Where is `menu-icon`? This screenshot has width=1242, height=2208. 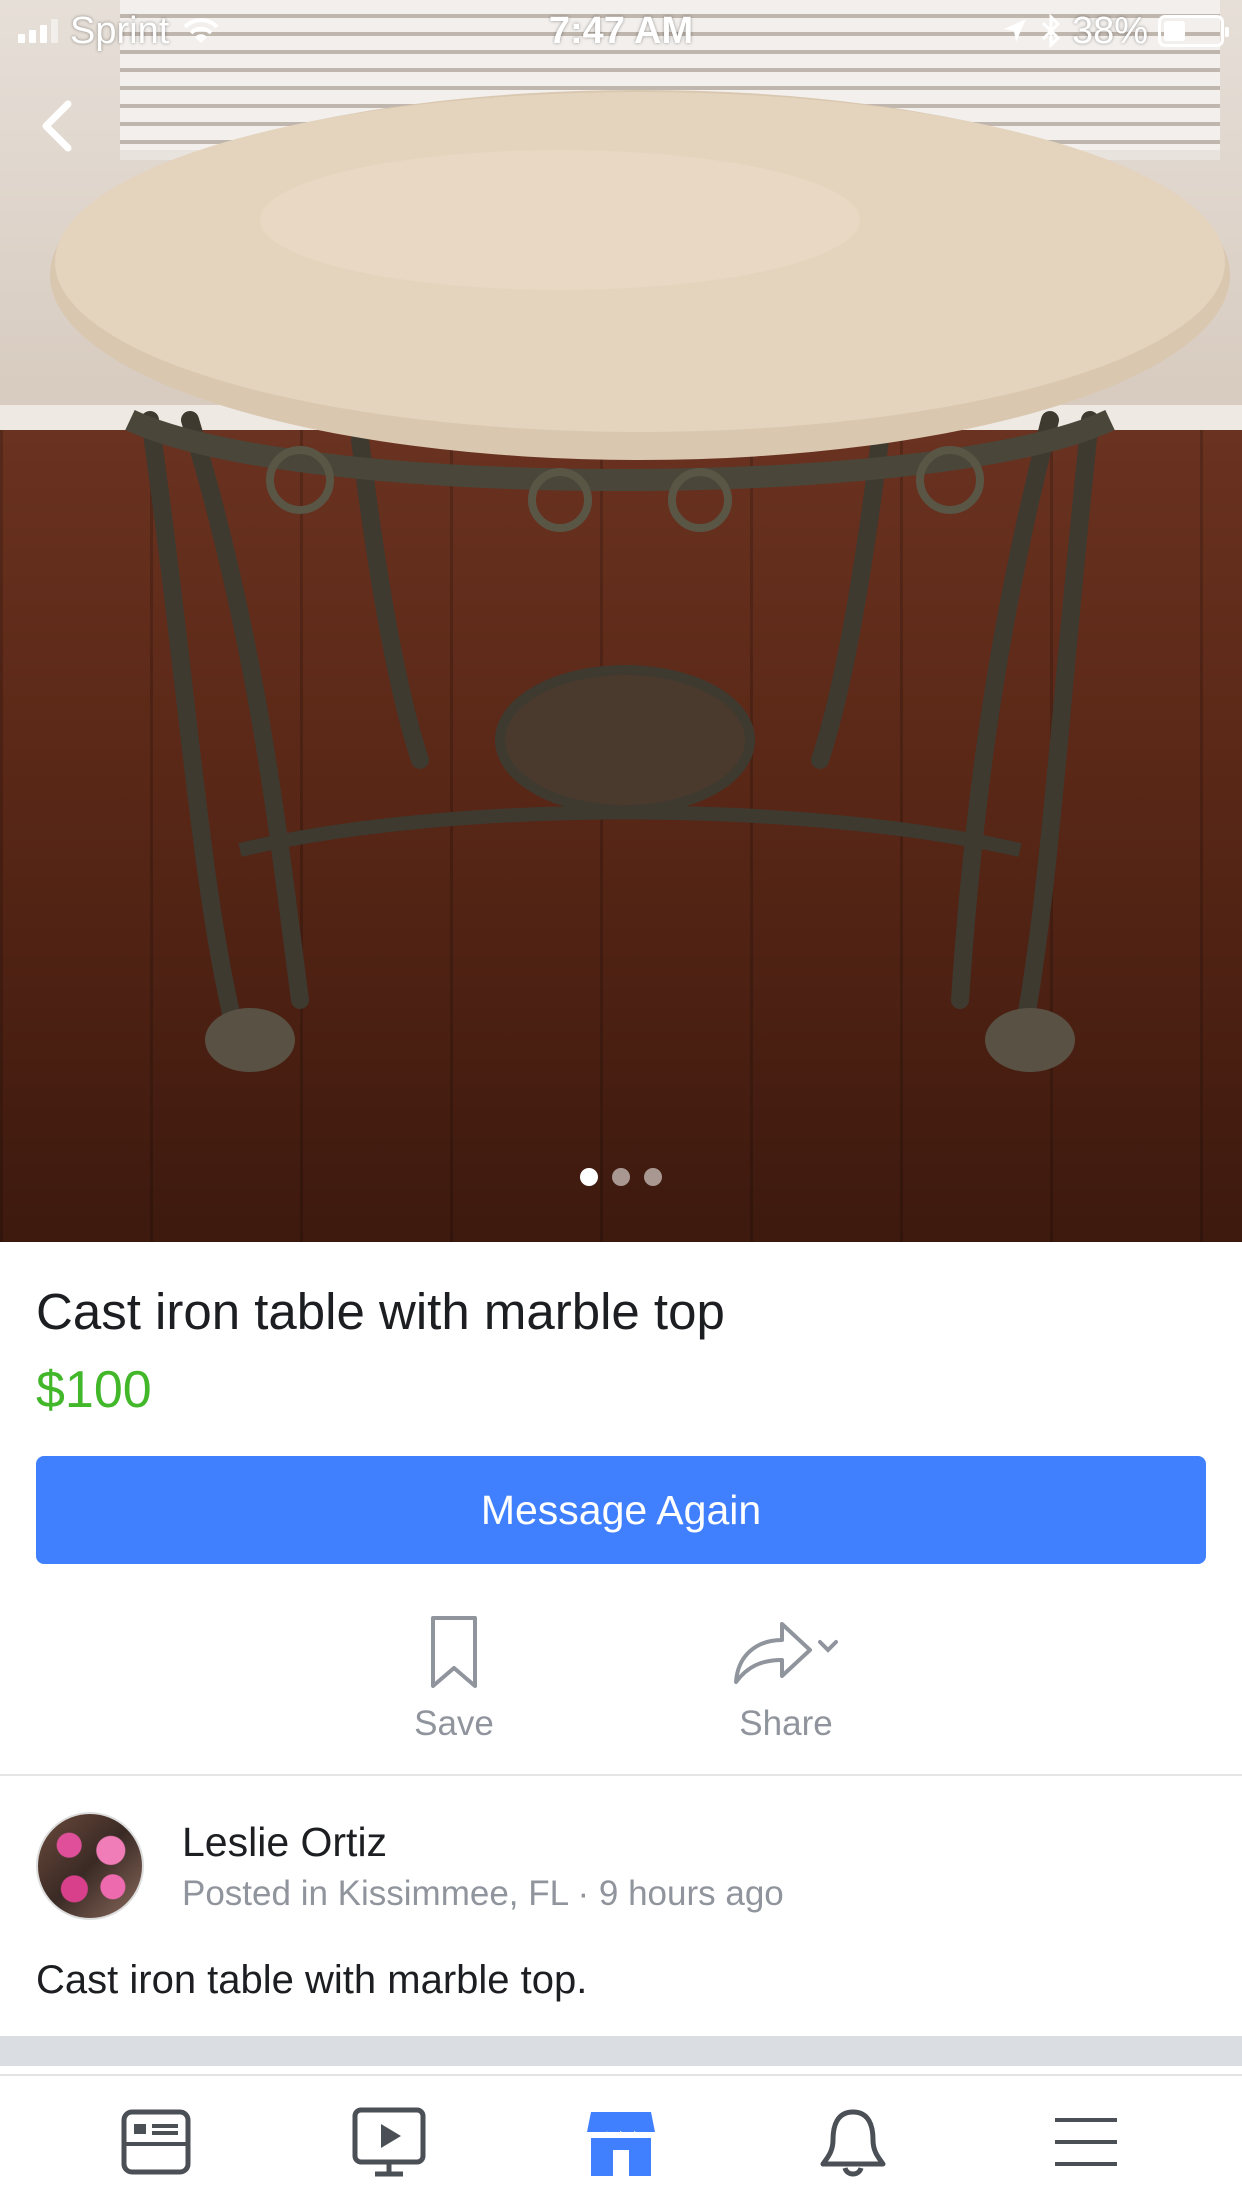 menu-icon is located at coordinates (1085, 2142).